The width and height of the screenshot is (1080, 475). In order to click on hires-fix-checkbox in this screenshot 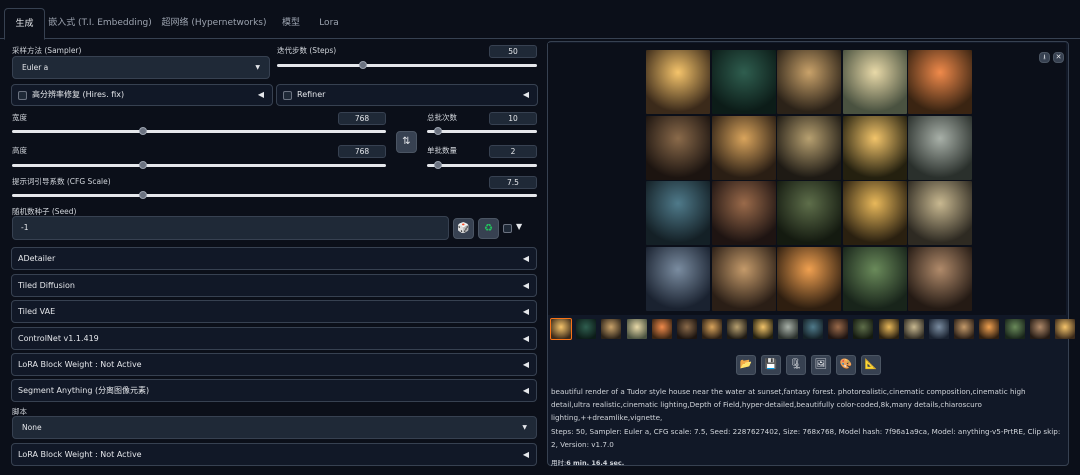, I will do `click(22, 95)`.